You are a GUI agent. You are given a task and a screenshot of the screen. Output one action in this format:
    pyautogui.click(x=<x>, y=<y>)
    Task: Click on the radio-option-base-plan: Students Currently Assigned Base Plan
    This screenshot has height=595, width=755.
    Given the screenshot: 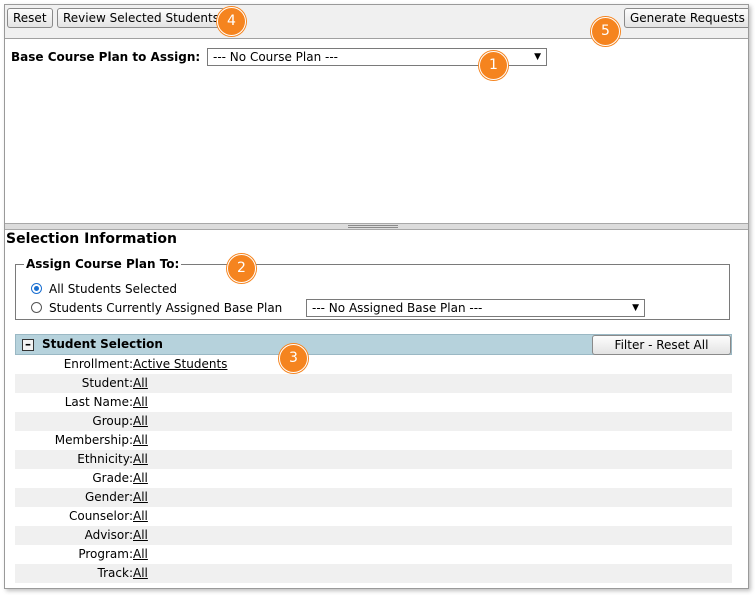 What is the action you would take?
    pyautogui.click(x=156, y=308)
    